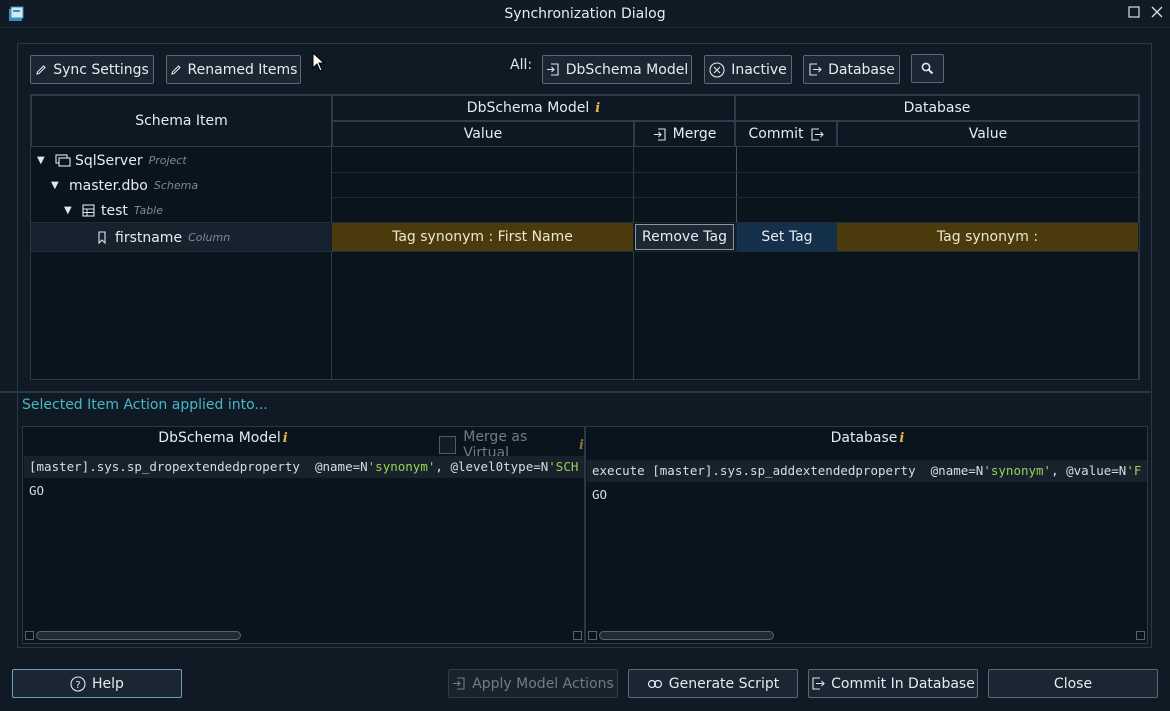  Describe the element at coordinates (88, 210) in the screenshot. I see `table-icon` at that location.